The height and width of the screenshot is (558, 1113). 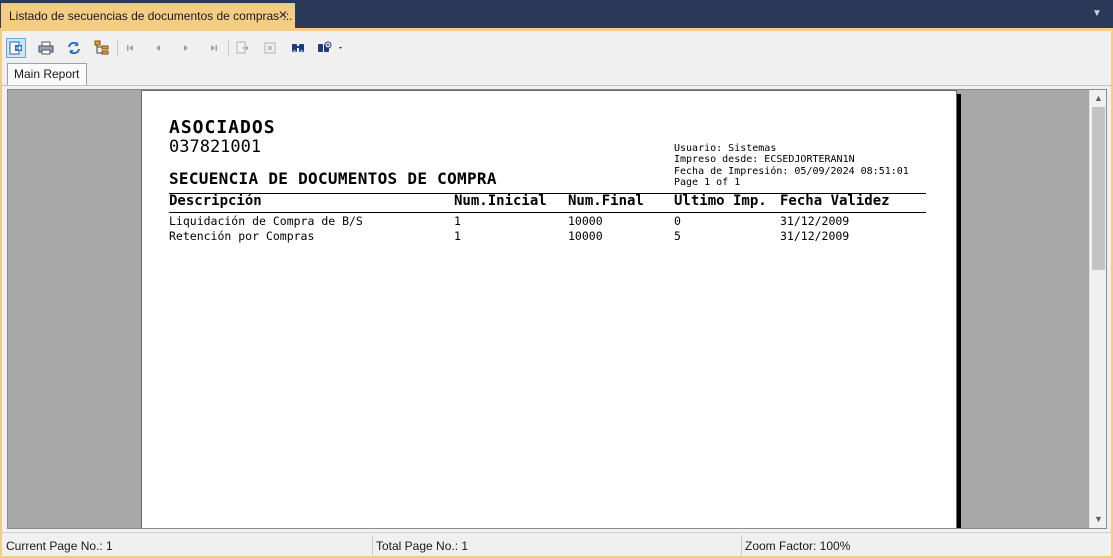 I want to click on meta-usuario: Usuario: Sistemas, so click(x=725, y=148).